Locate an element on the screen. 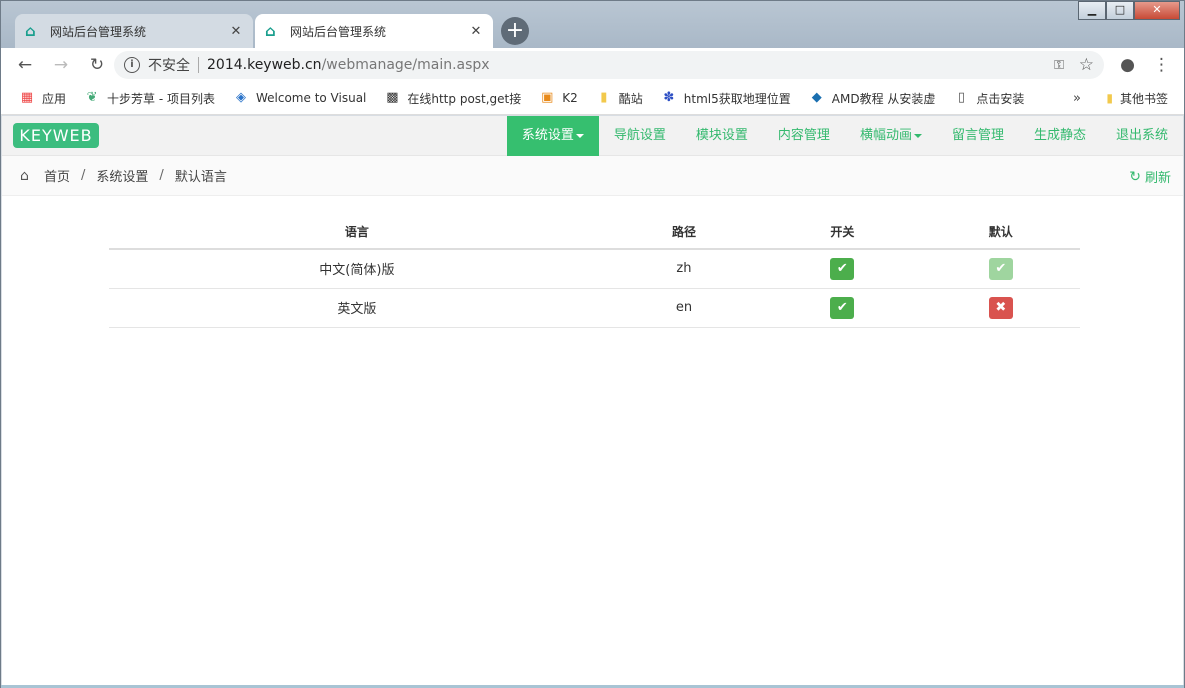 The image size is (1185, 688). browser-tab-1: ⌂ 网站后台管理系统 ✕ is located at coordinates (134, 31).